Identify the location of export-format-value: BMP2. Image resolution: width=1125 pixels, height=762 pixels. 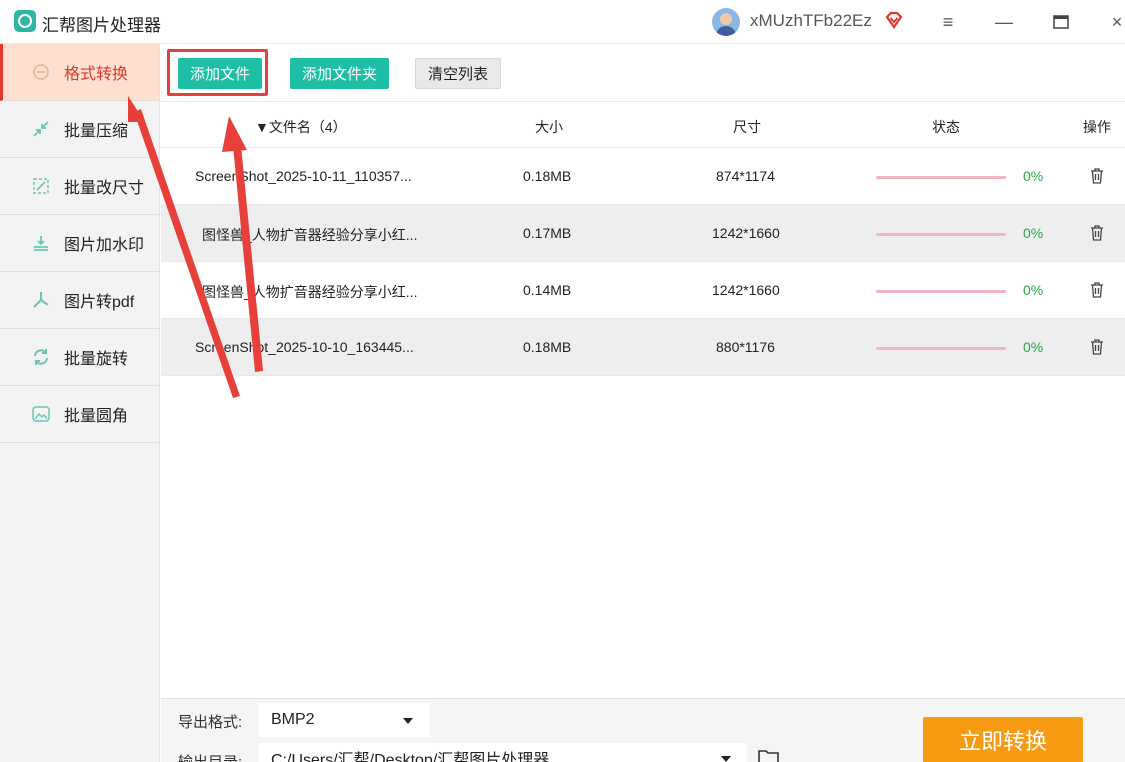
(293, 719).